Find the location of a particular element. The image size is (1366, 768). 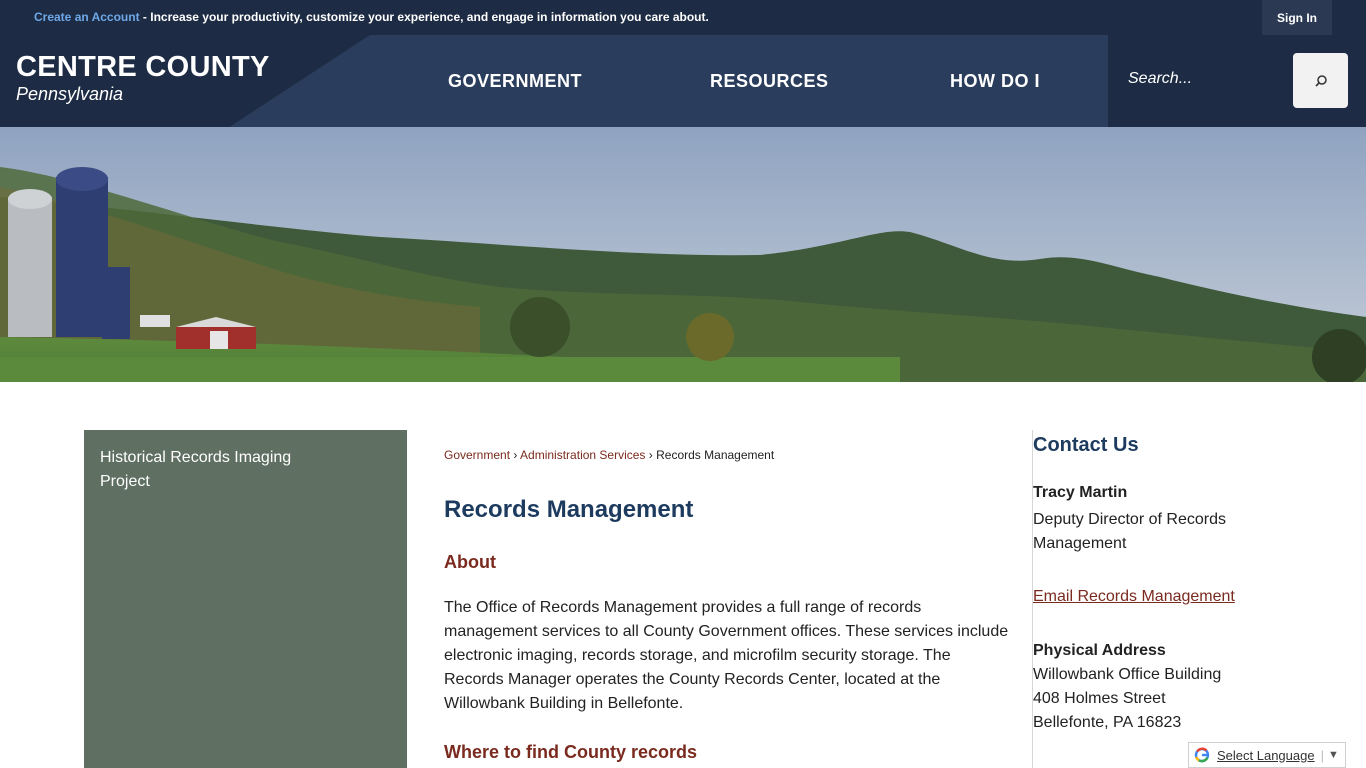

breadcrumb-administration-services: Administration Services is located at coordinates (582, 455).